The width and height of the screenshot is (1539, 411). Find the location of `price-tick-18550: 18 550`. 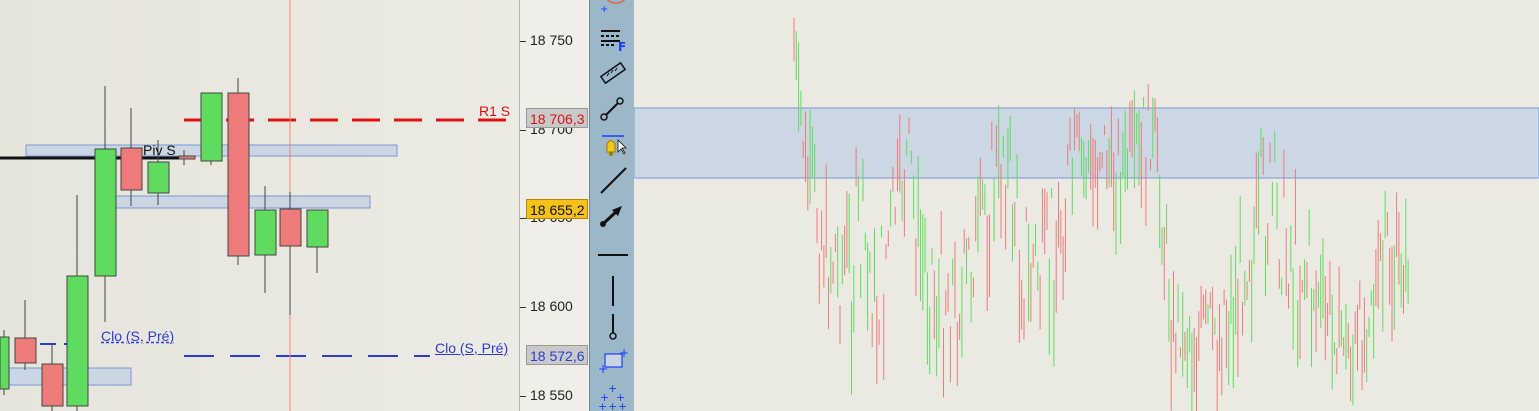

price-tick-18550: 18 550 is located at coordinates (551, 395).